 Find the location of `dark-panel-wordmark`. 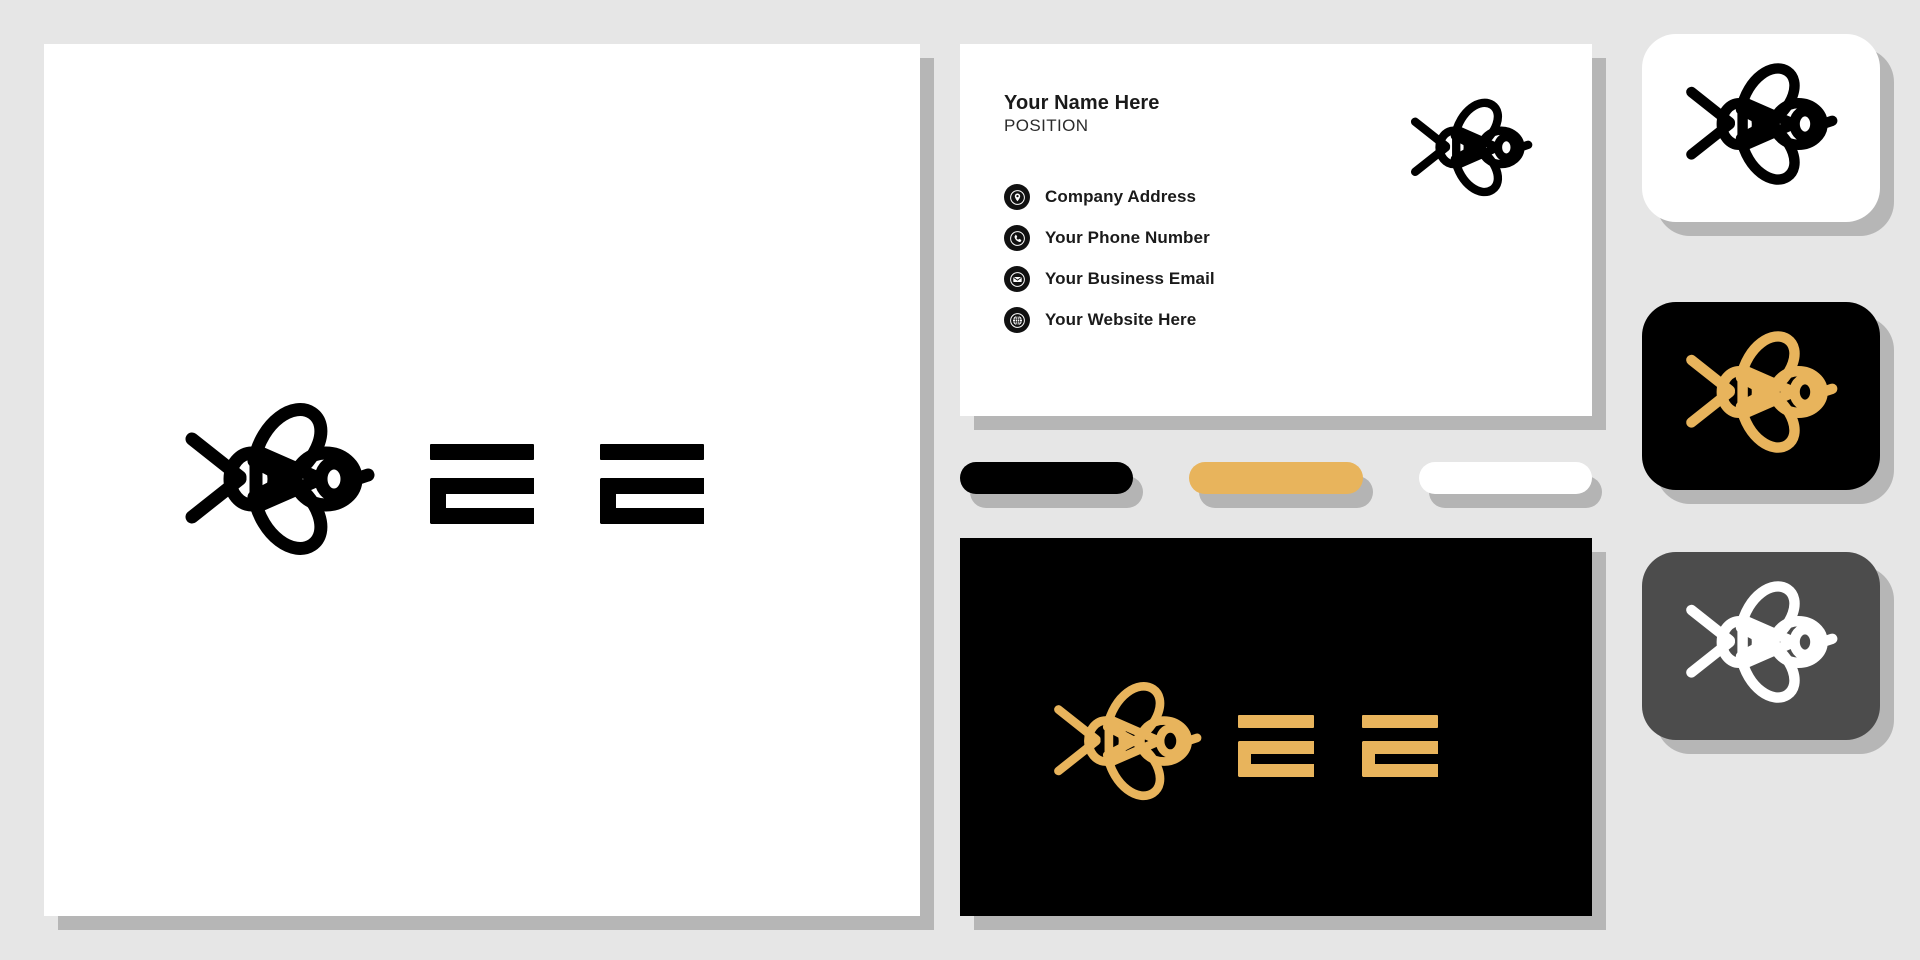

dark-panel-wordmark is located at coordinates (1338, 745).